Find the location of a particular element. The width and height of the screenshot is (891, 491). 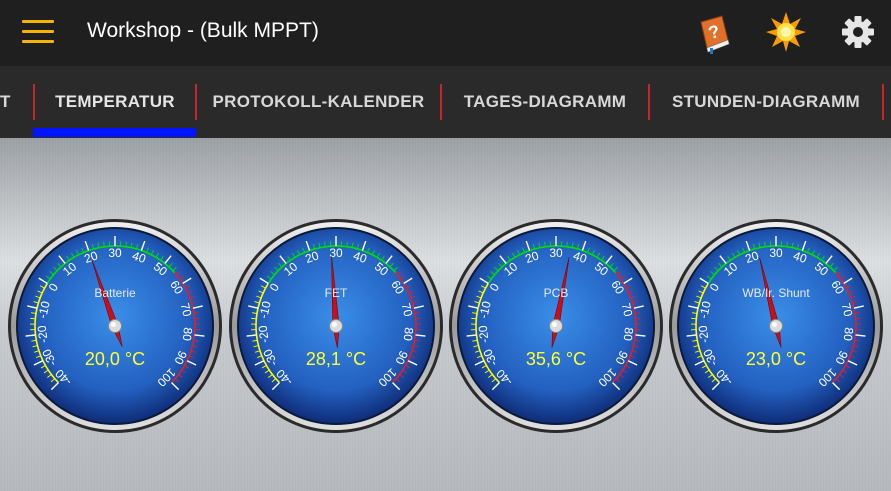

tab-tages-diagramm: TAGES-DIAGRAMM is located at coordinates (545, 102).